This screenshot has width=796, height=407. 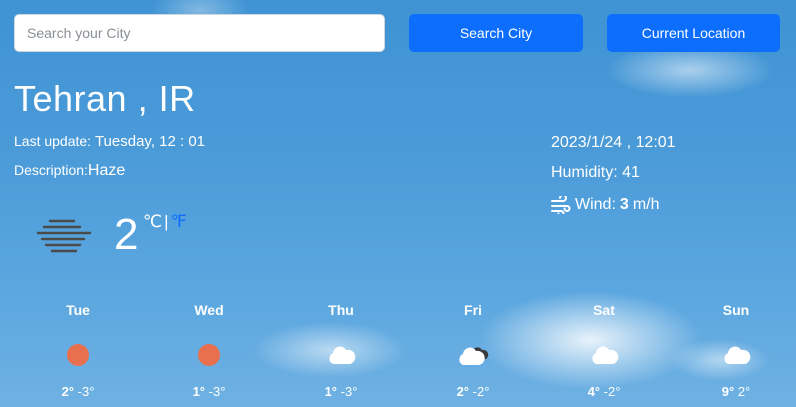 I want to click on last-update-label: Last update:, so click(x=53, y=141).